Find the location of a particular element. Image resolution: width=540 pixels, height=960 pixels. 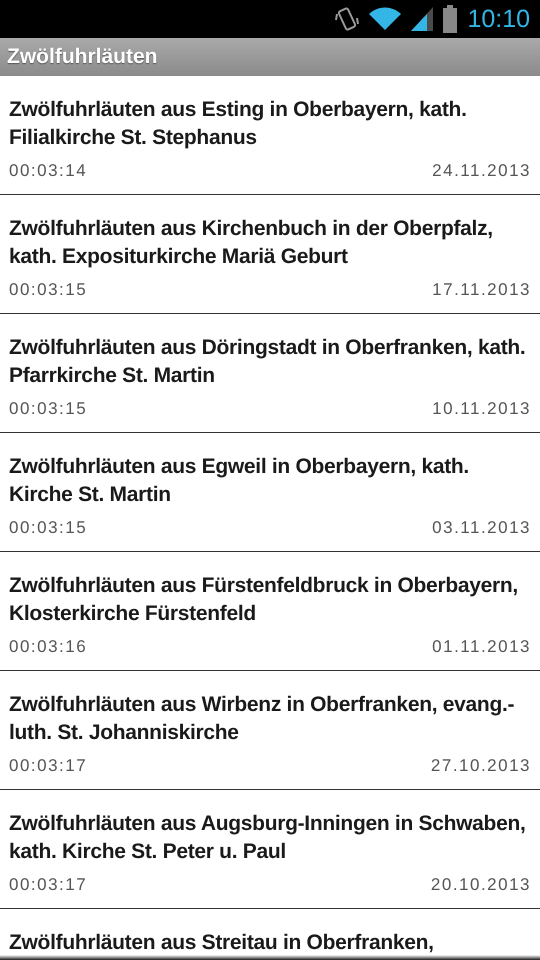

vibrate-icon is located at coordinates (347, 19).